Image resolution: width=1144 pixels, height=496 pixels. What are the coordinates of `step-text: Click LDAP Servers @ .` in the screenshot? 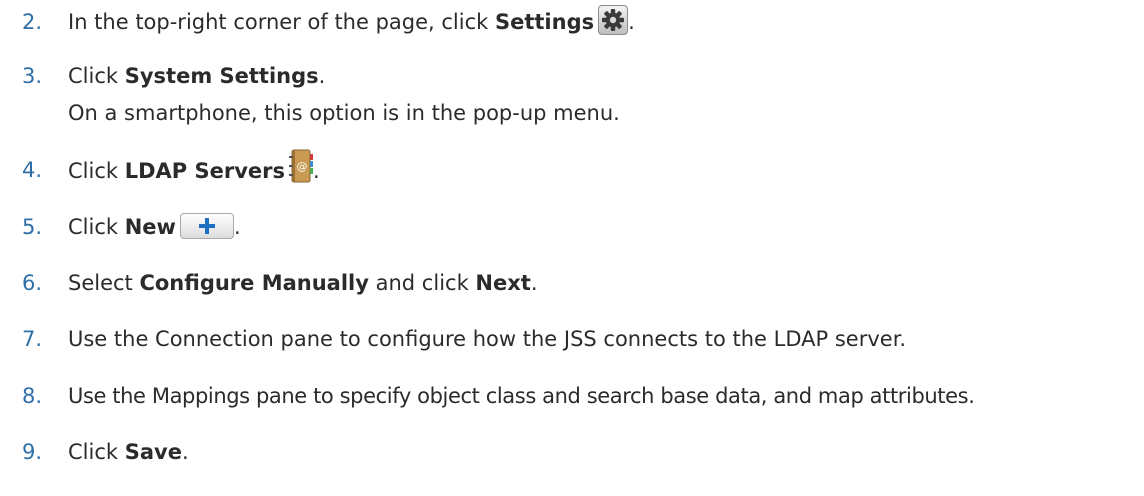 It's located at (194, 169).